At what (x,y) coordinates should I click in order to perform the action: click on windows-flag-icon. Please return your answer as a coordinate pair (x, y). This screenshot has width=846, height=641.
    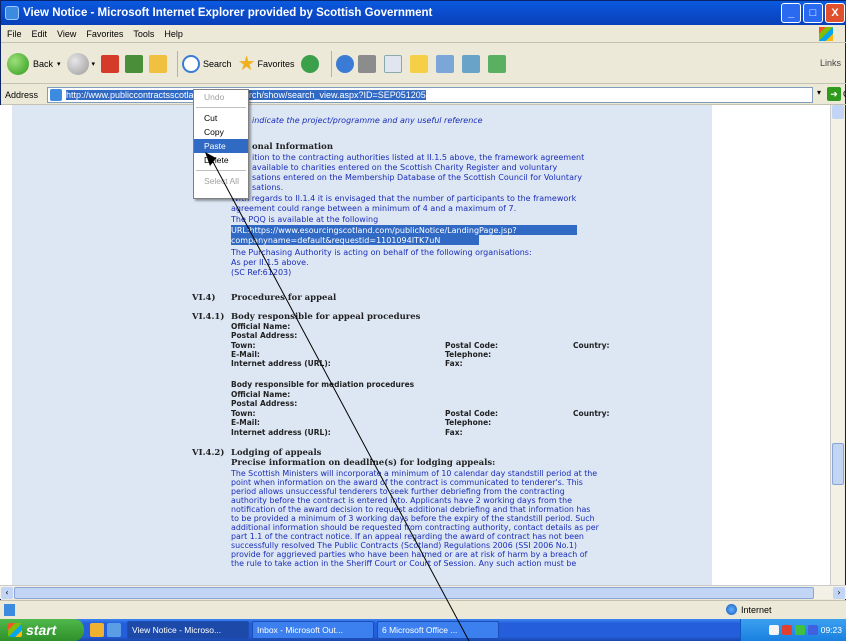
    Looking at the image, I should click on (15, 630).